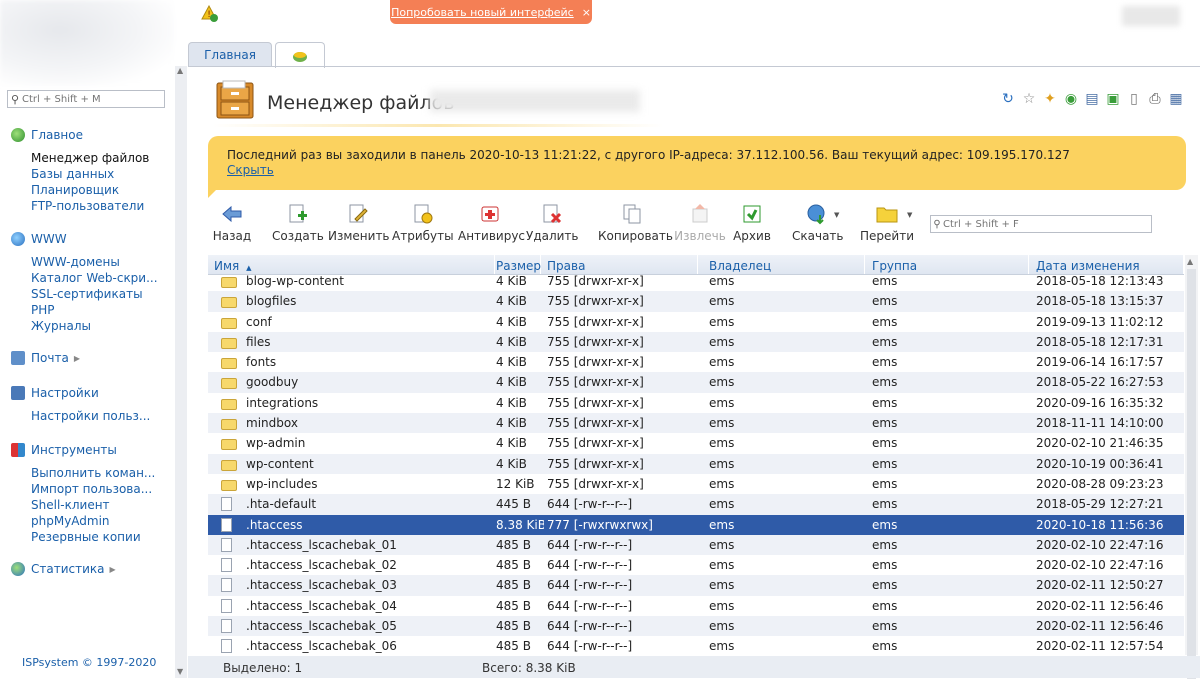  What do you see at coordinates (94, 294) in the screenshot?
I see `nav-item-ssl: SSL-сертификаты` at bounding box center [94, 294].